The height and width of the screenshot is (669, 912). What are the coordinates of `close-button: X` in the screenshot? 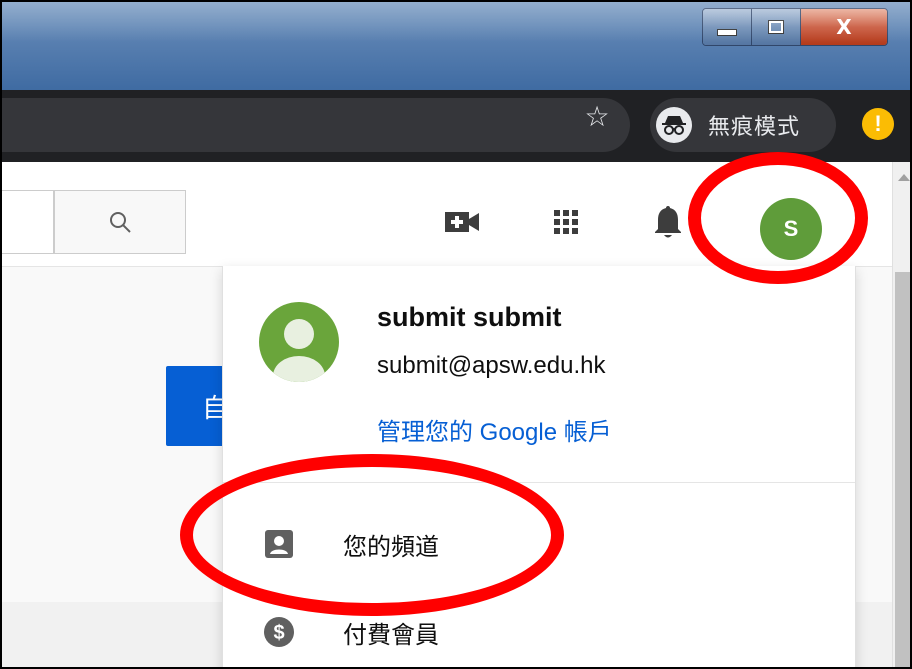 It's located at (844, 27).